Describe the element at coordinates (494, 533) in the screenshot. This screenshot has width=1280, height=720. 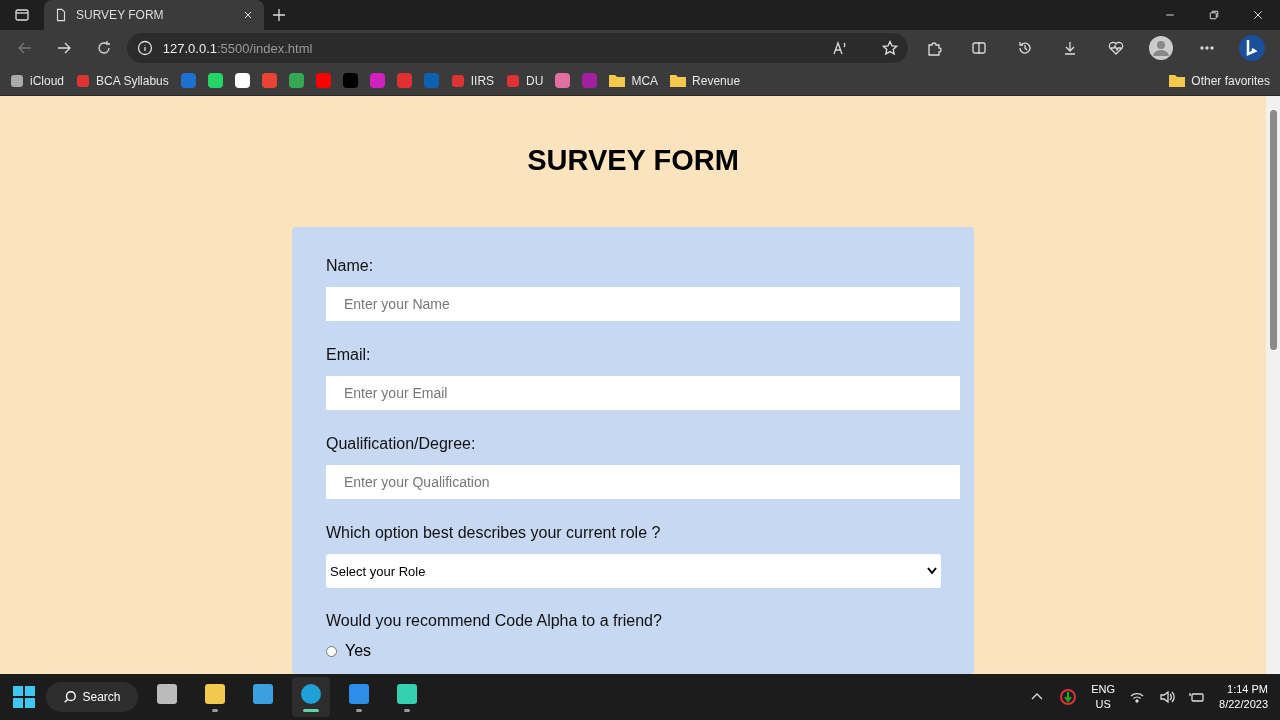
I see `field-label: Which option best describes your current role ?` at that location.